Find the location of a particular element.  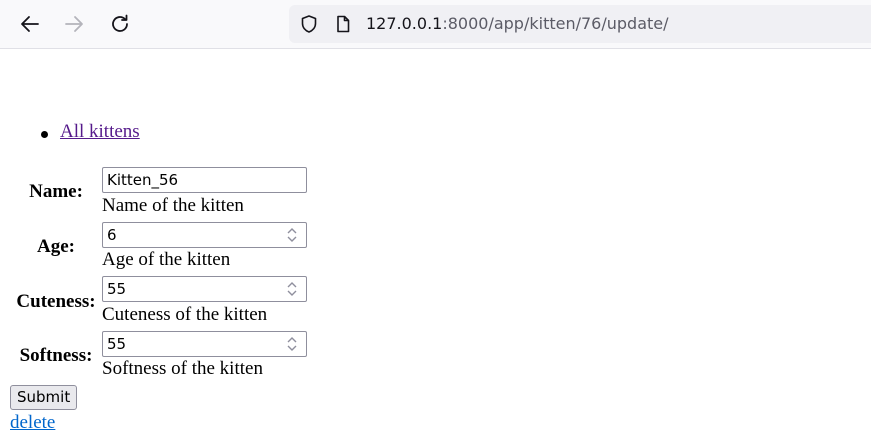

age-help: Age of the kitten is located at coordinates (166, 259).